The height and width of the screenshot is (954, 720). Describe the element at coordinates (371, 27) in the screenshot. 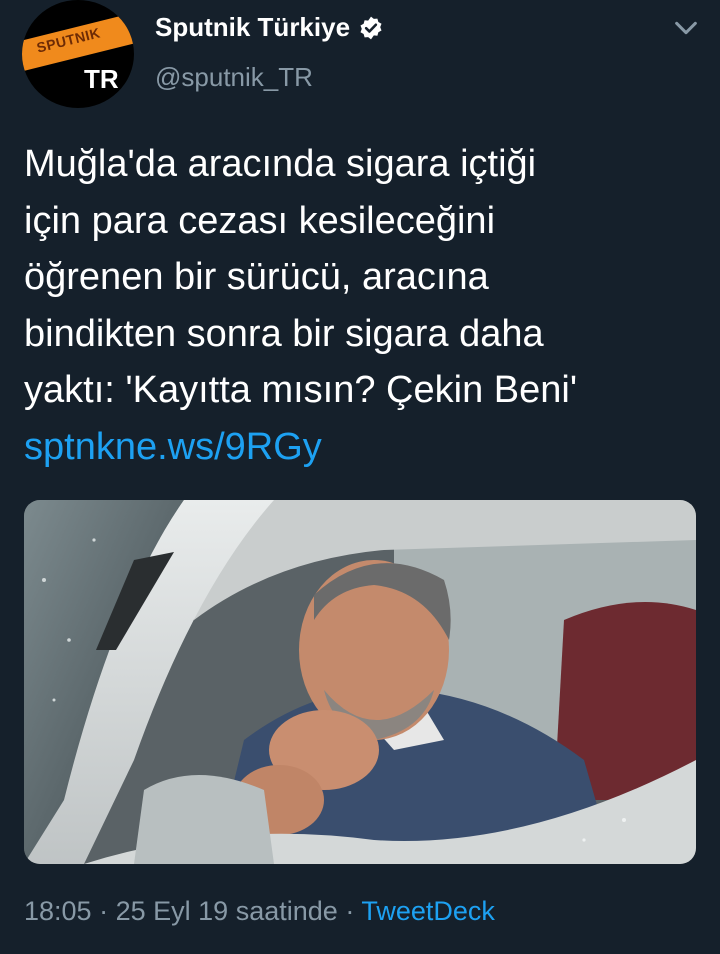

I see `verified-badge-icon` at that location.